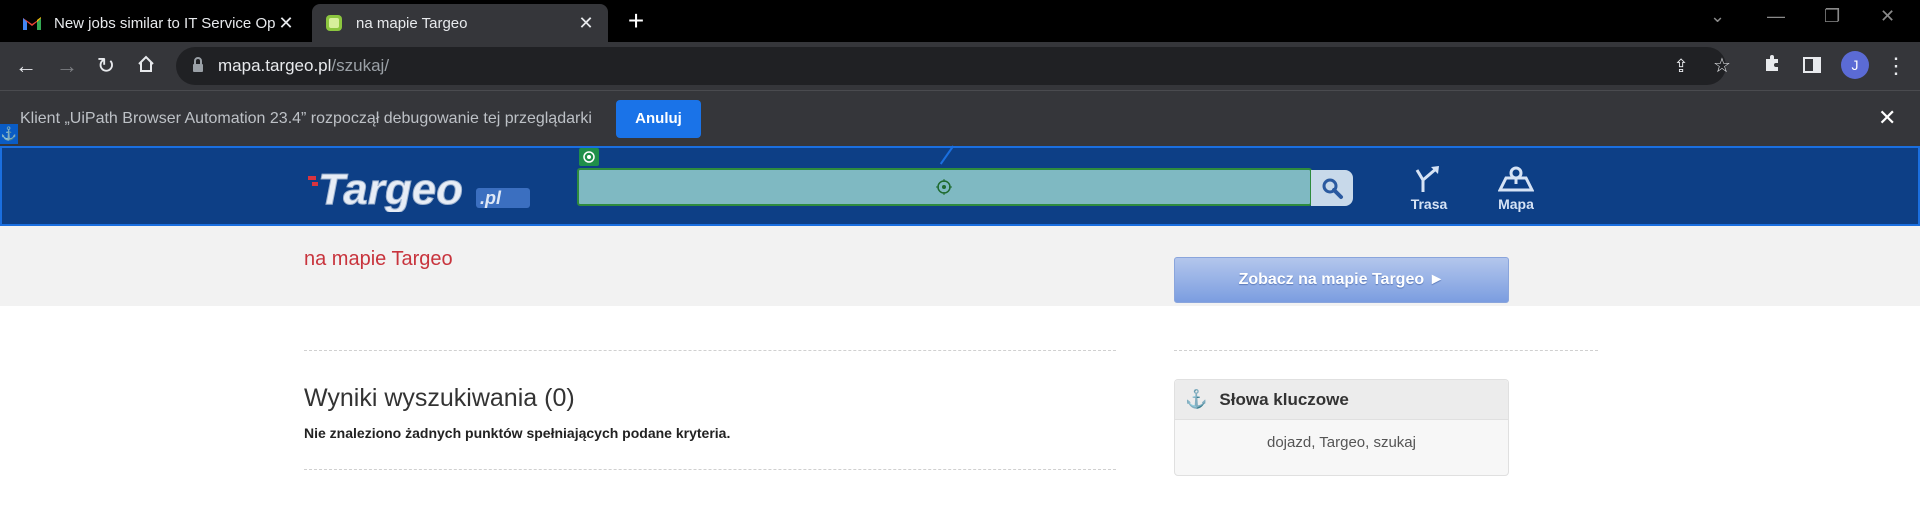 The width and height of the screenshot is (1920, 521). What do you see at coordinates (1887, 118) in the screenshot?
I see `close-infobar-icon: ✕` at bounding box center [1887, 118].